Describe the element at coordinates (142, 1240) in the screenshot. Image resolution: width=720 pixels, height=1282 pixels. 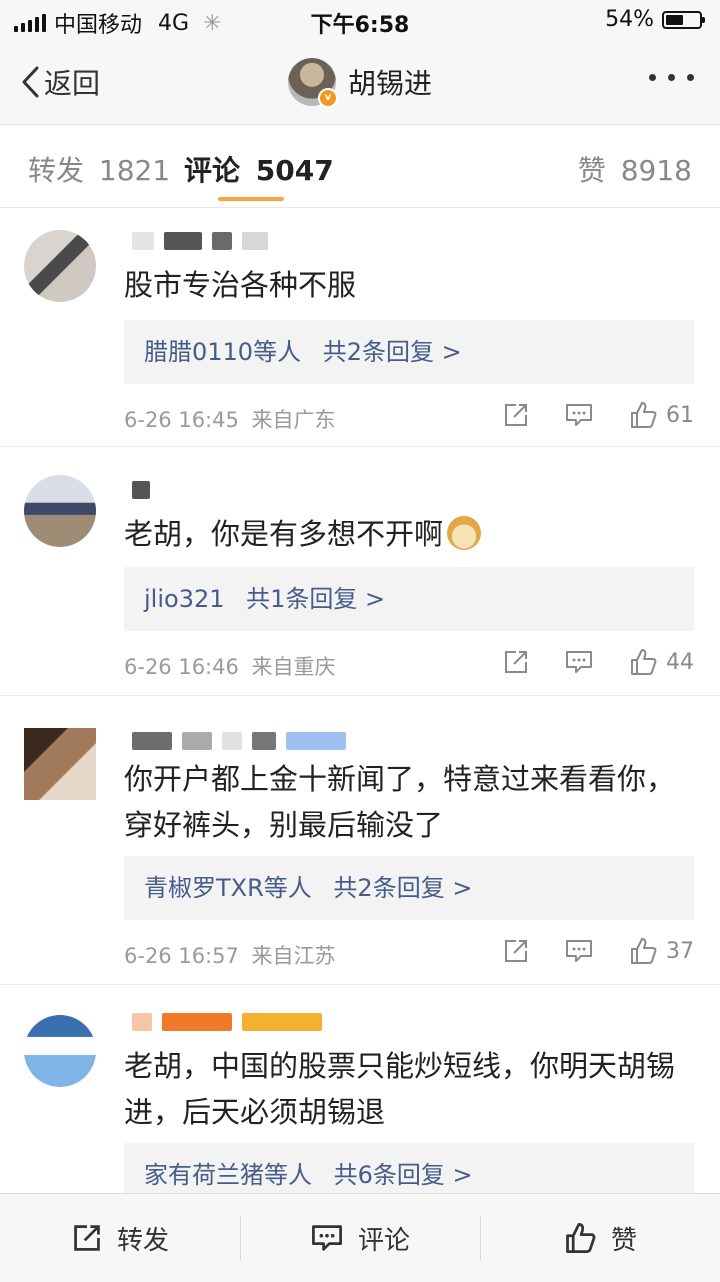
I see `repost-label: 转发` at that location.